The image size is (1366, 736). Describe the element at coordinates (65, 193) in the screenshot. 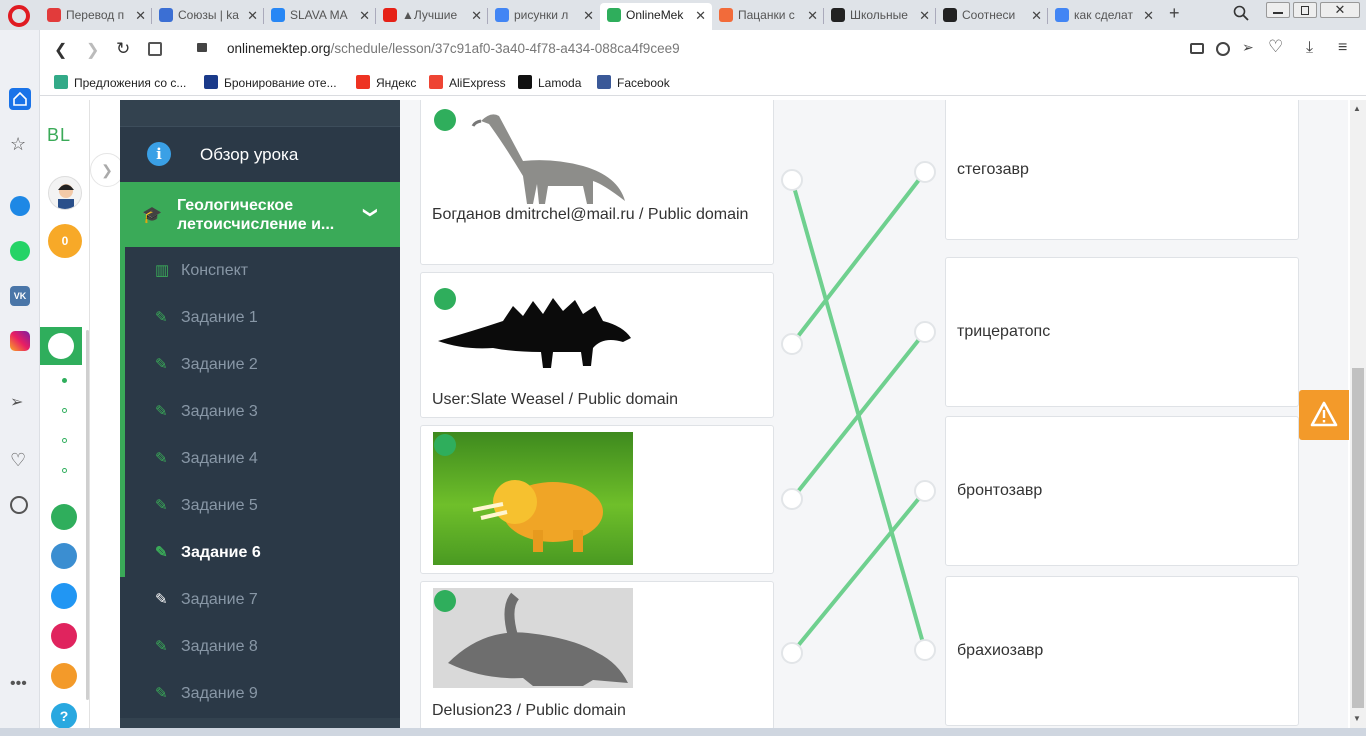

I see `avatar` at that location.